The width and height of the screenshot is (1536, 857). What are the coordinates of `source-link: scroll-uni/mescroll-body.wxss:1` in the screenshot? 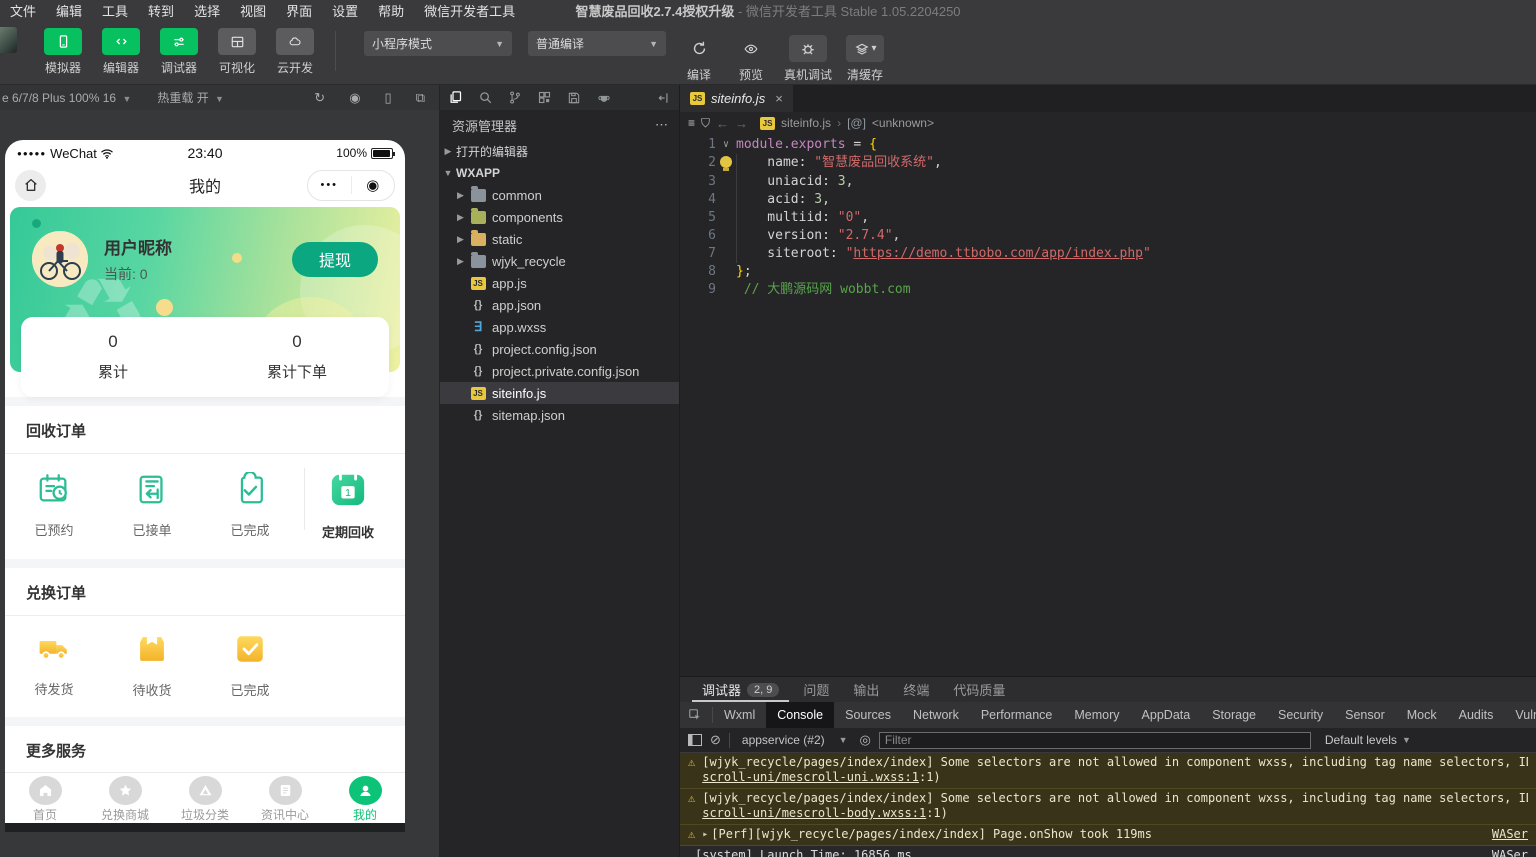 It's located at (814, 813).